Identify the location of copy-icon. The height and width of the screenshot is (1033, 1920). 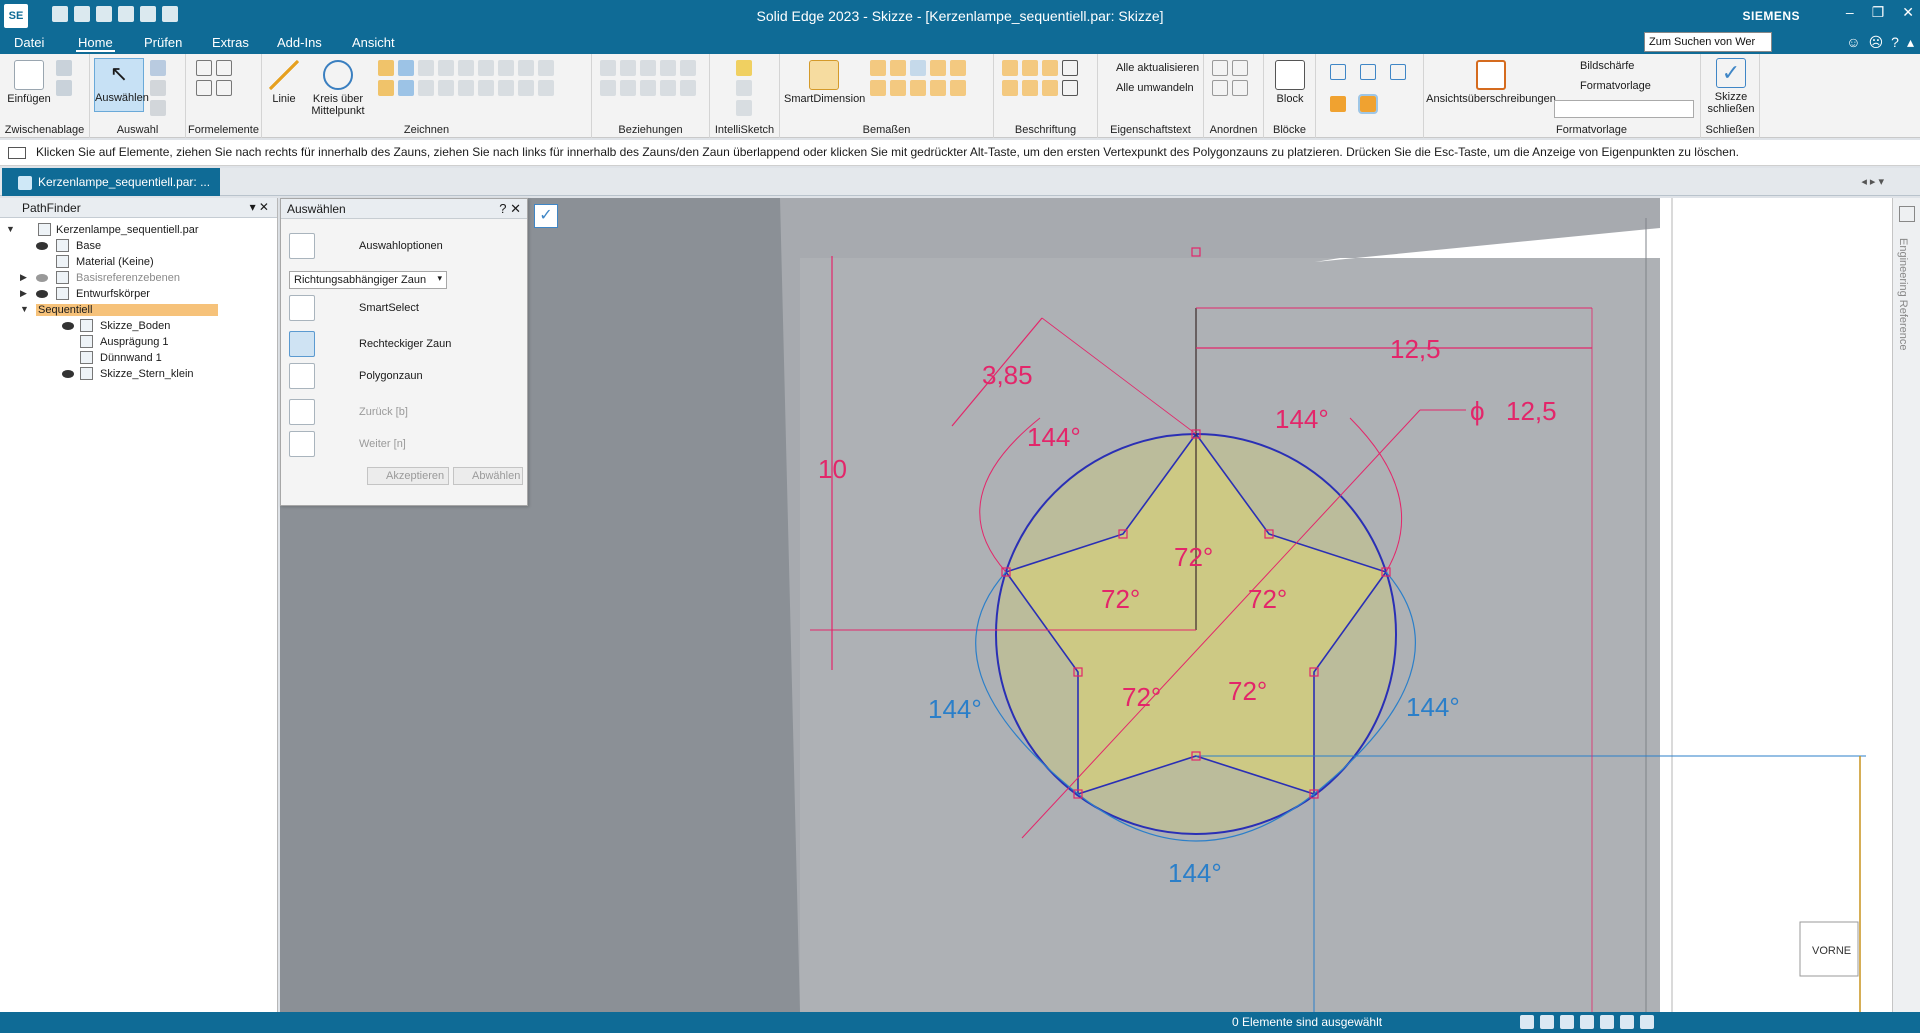
(64, 88).